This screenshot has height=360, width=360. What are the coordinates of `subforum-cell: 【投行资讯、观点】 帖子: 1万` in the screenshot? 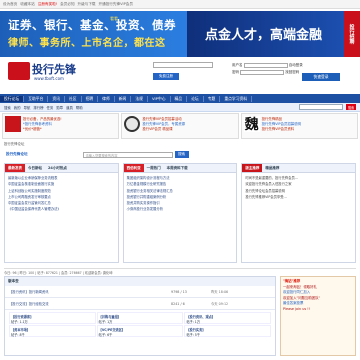 It's located at (227, 318).